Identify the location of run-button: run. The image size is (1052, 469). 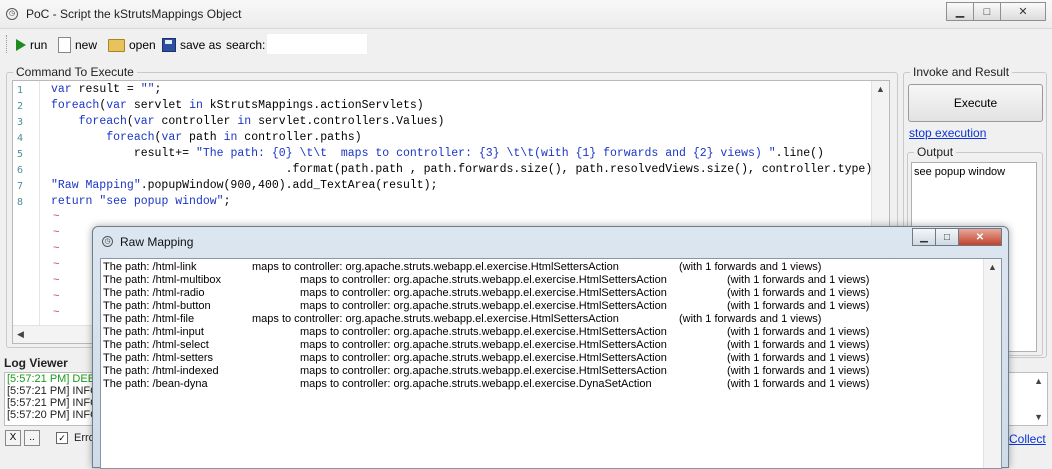
(31, 45).